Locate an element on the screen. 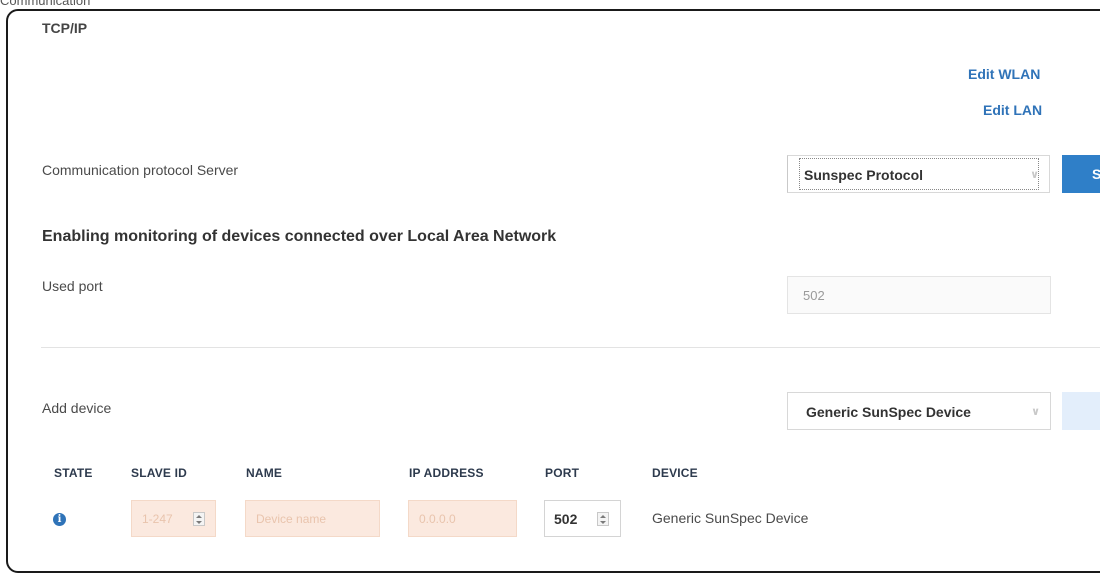 Image resolution: width=1100 pixels, height=573 pixels. ip-address-input: 0.0.0.0 is located at coordinates (462, 518).